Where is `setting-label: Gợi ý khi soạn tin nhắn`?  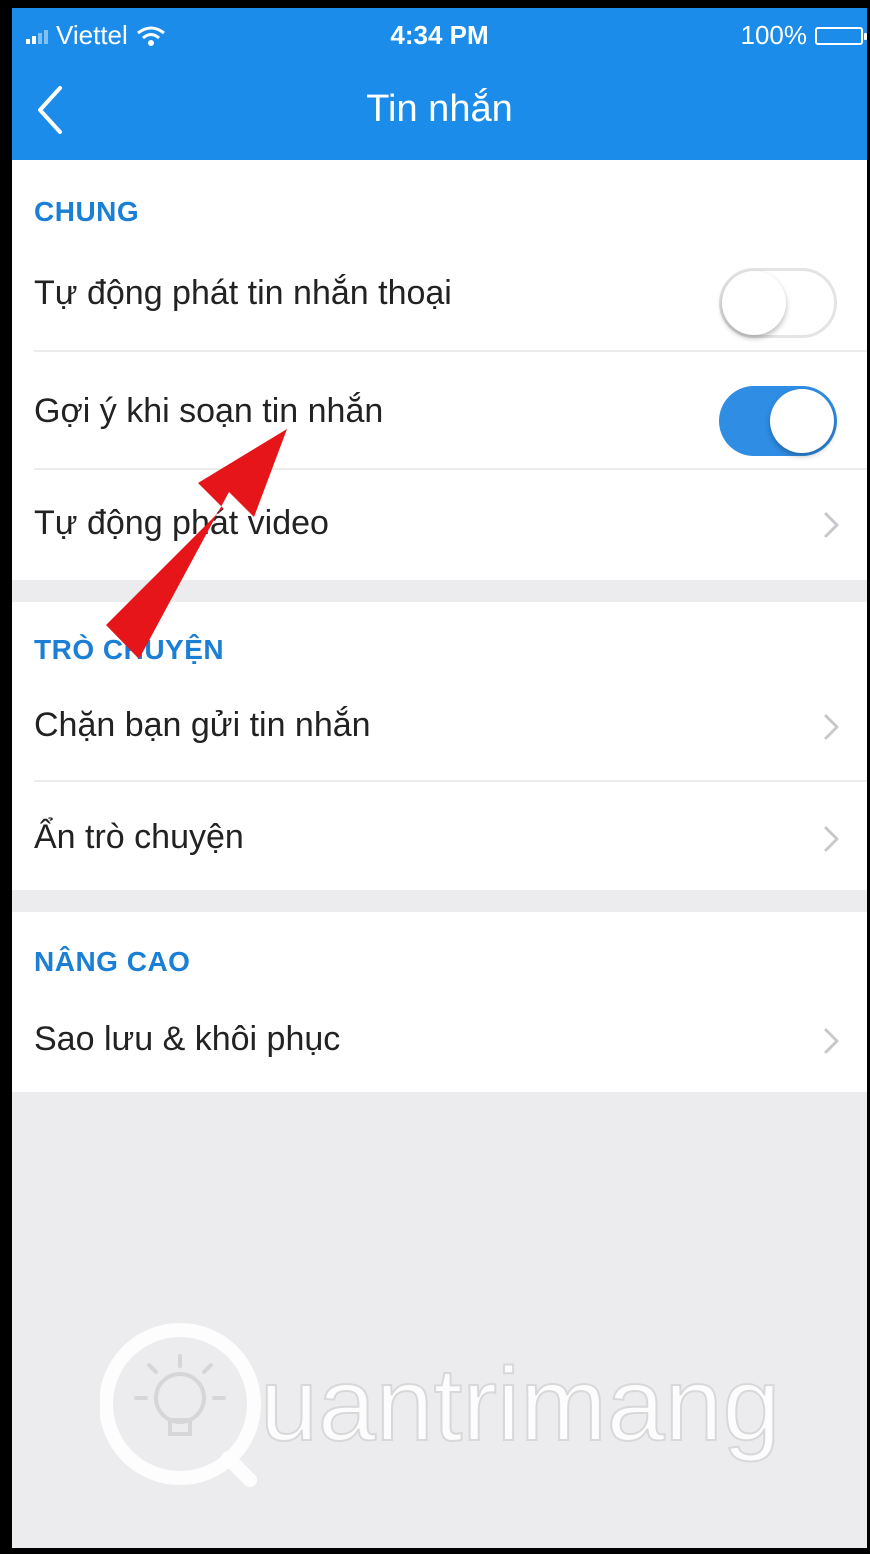 setting-label: Gợi ý khi soạn tin nhắn is located at coordinates (209, 411).